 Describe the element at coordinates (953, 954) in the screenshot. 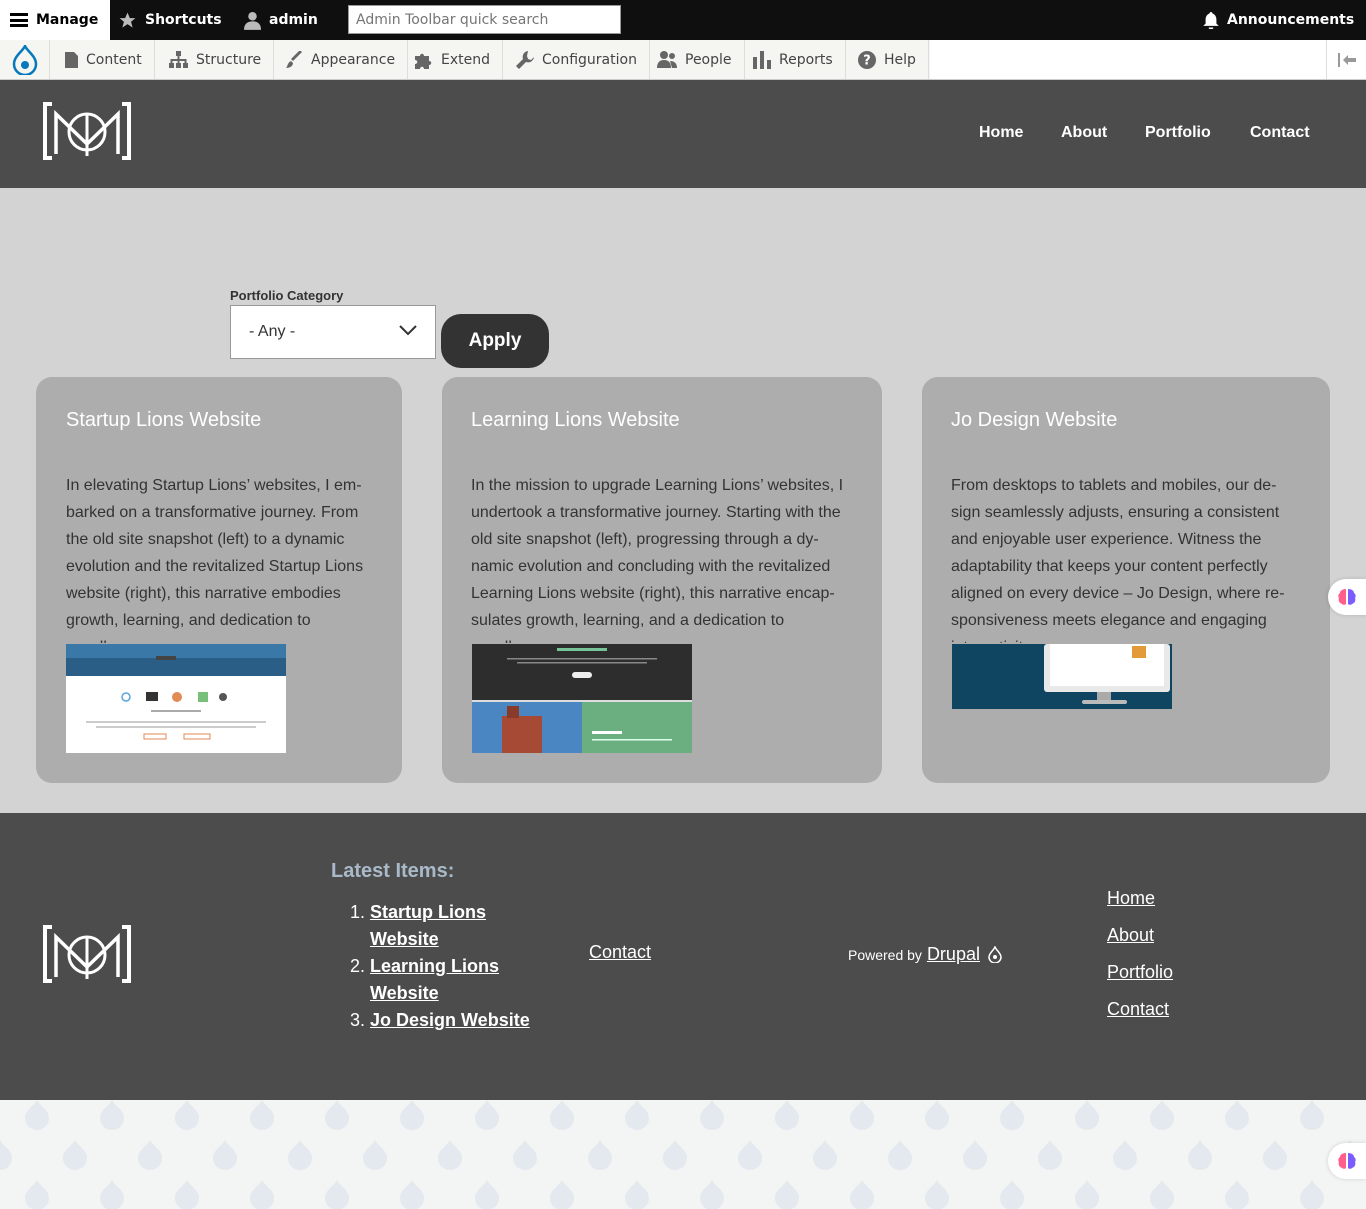

I see `drupal-link: Drupal` at that location.